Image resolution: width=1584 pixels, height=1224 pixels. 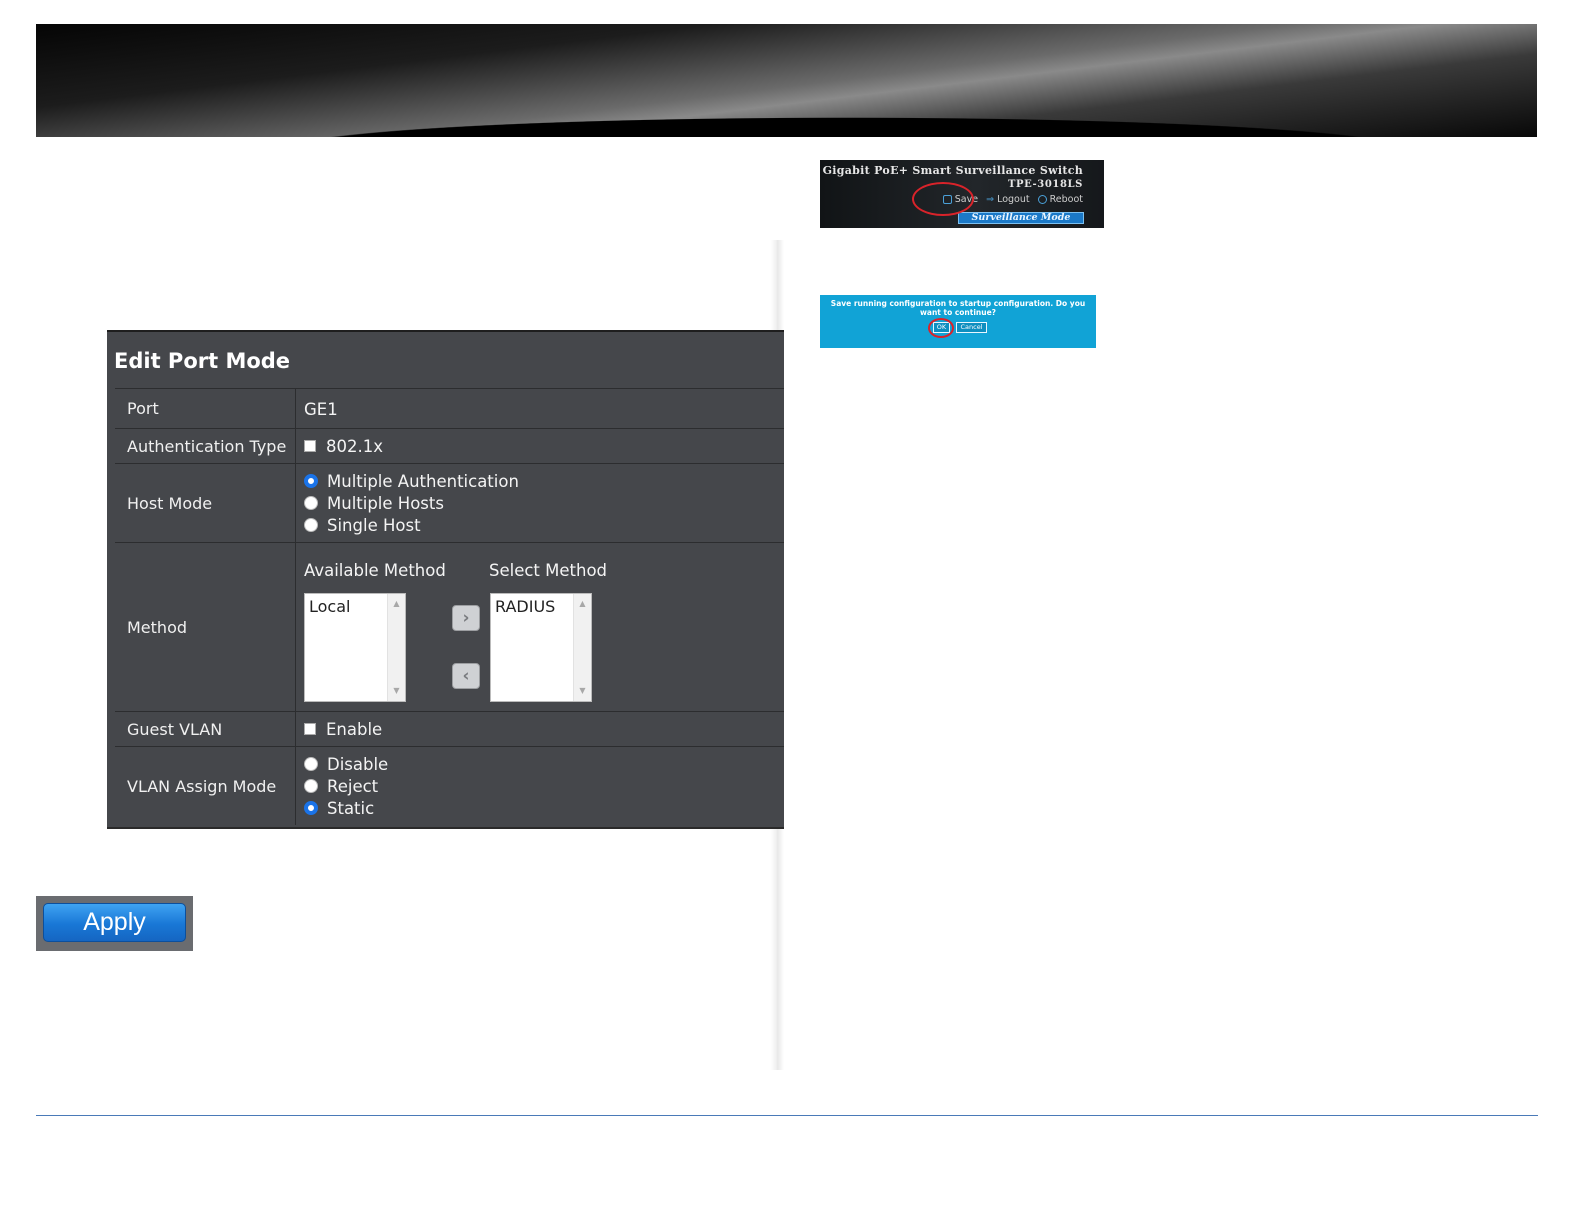 What do you see at coordinates (941, 328) in the screenshot?
I see `ok-highlight-circle` at bounding box center [941, 328].